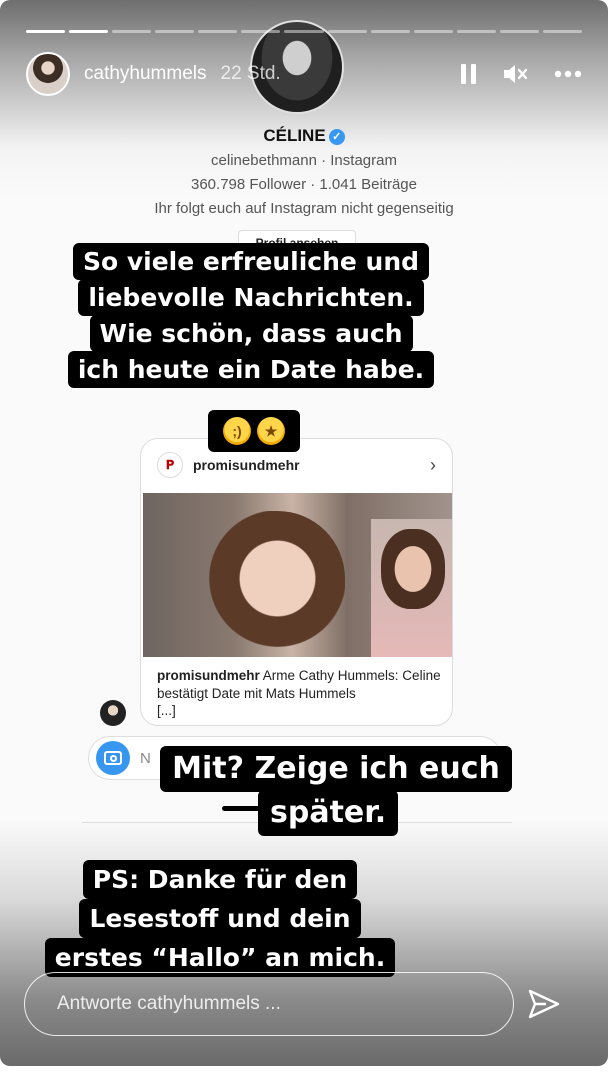 This screenshot has height=1080, width=608. What do you see at coordinates (145, 74) in the screenshot?
I see `story-username: cathyhummels` at bounding box center [145, 74].